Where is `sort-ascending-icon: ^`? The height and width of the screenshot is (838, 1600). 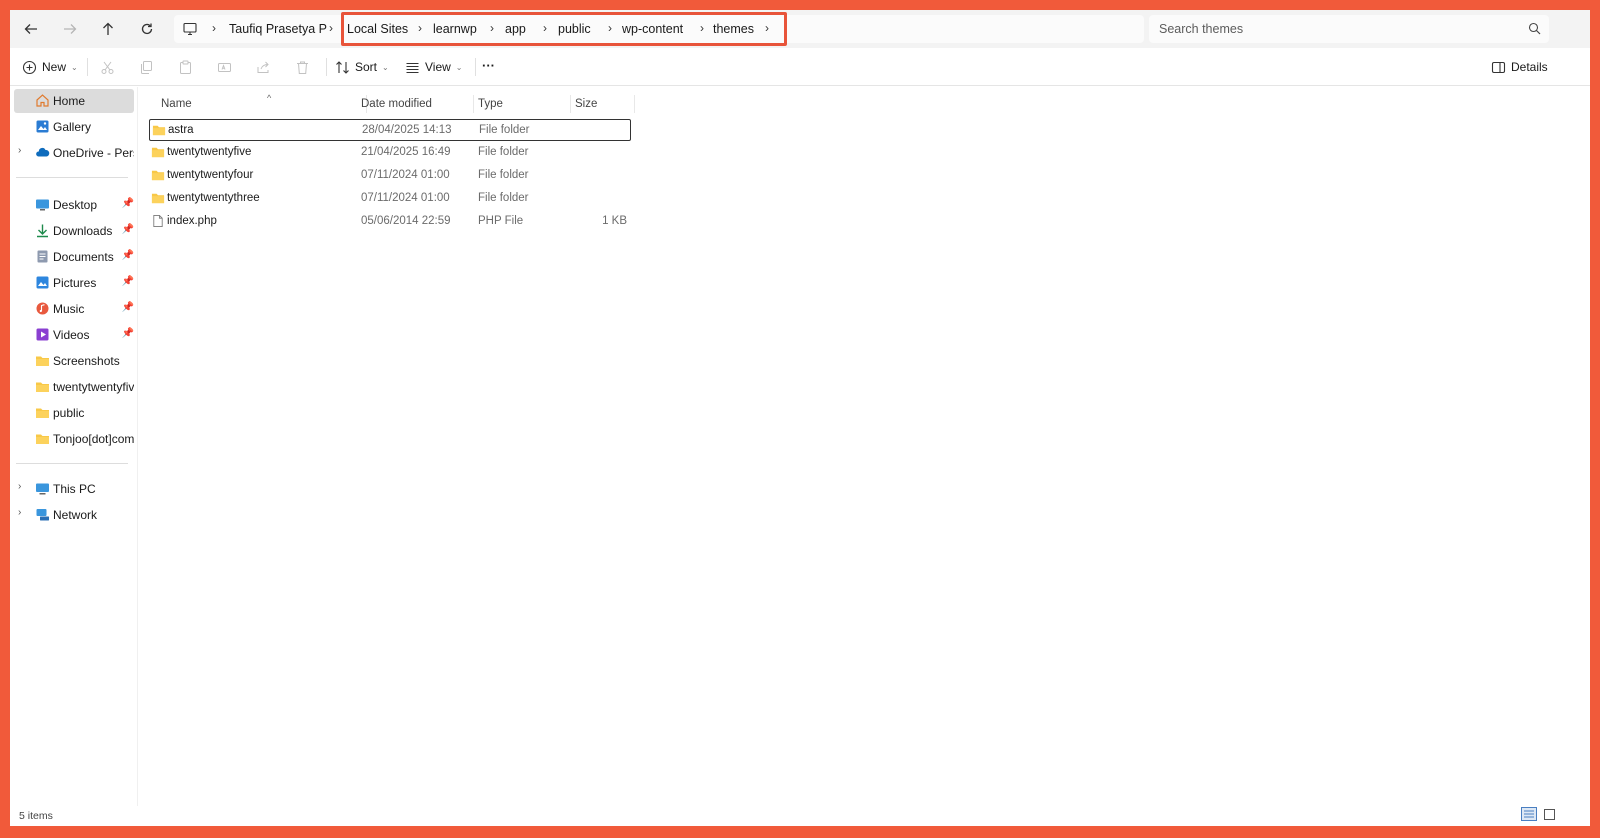 sort-ascending-icon: ^ is located at coordinates (269, 98).